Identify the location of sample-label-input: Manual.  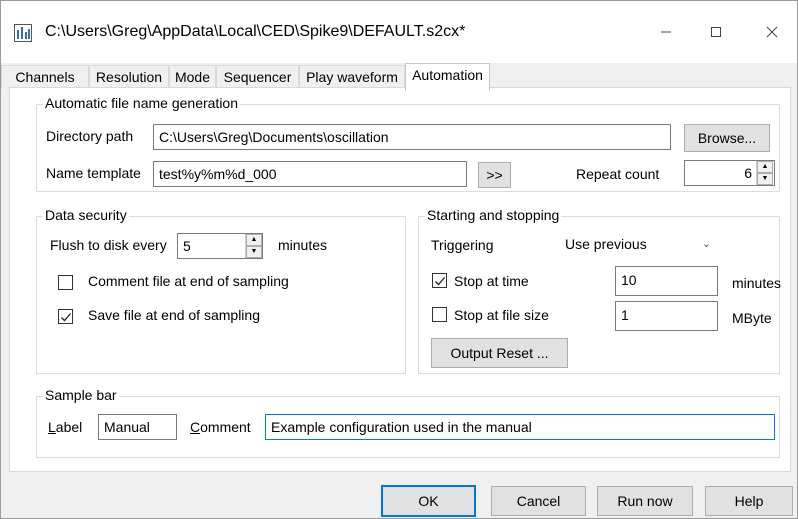
(137, 427).